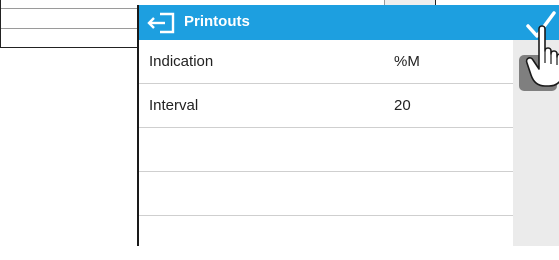 The height and width of the screenshot is (260, 559). What do you see at coordinates (174, 105) in the screenshot?
I see `row-label: Interval` at bounding box center [174, 105].